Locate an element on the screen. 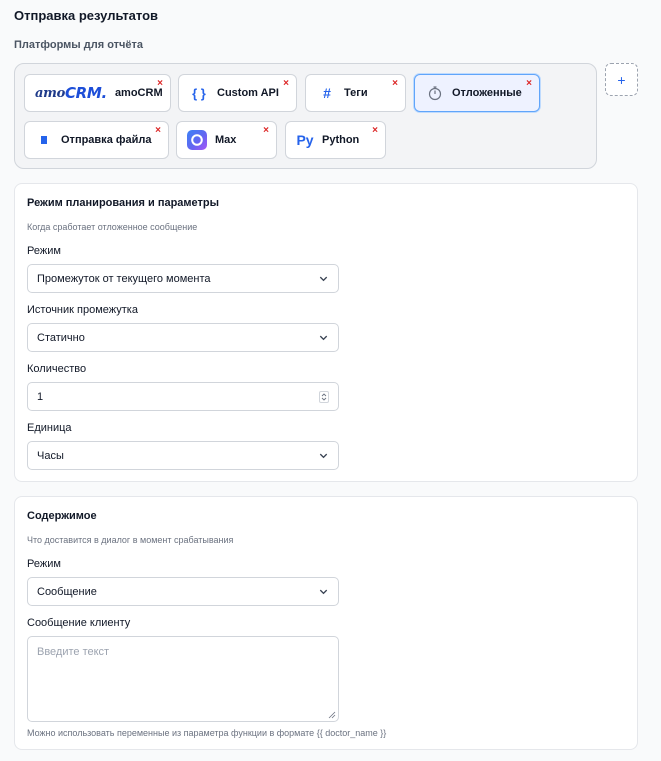  select-value: Промежуток от текущего момента is located at coordinates (124, 278).